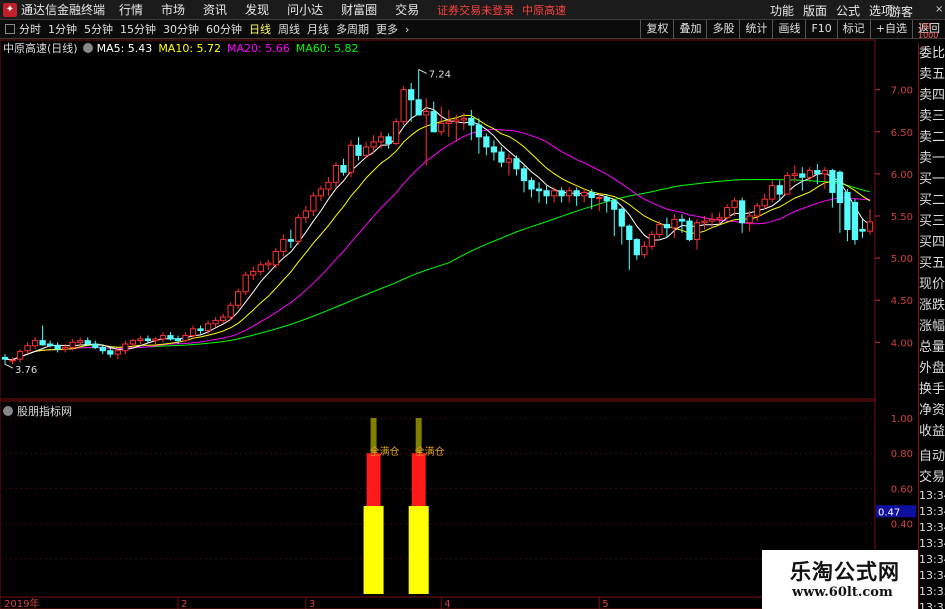 This screenshot has width=945, height=609. Describe the element at coordinates (190, 48) in the screenshot. I see `ma10-label: MA10: 5.72` at that location.